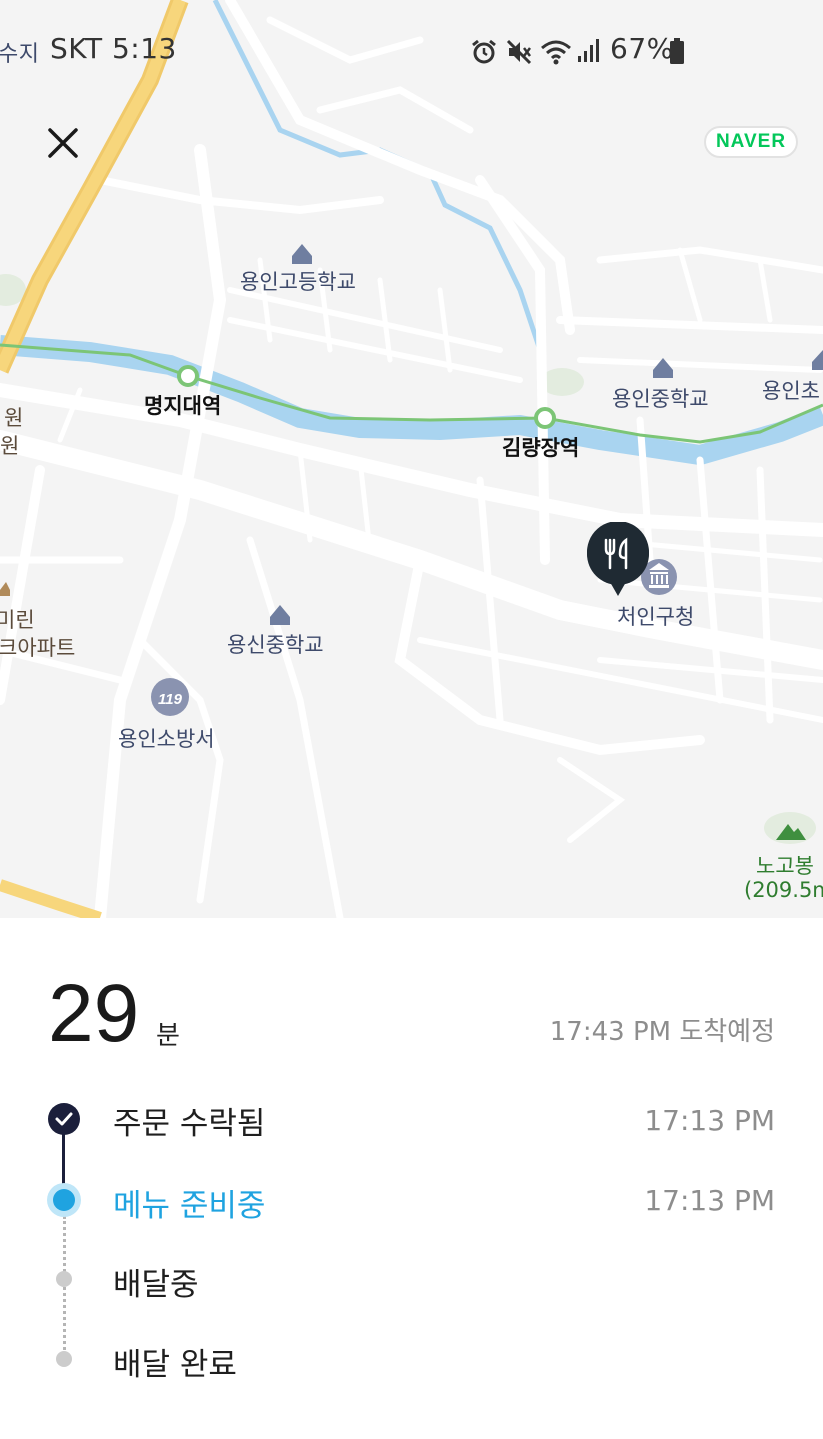  I want to click on step-done-dot, so click(64, 1119).